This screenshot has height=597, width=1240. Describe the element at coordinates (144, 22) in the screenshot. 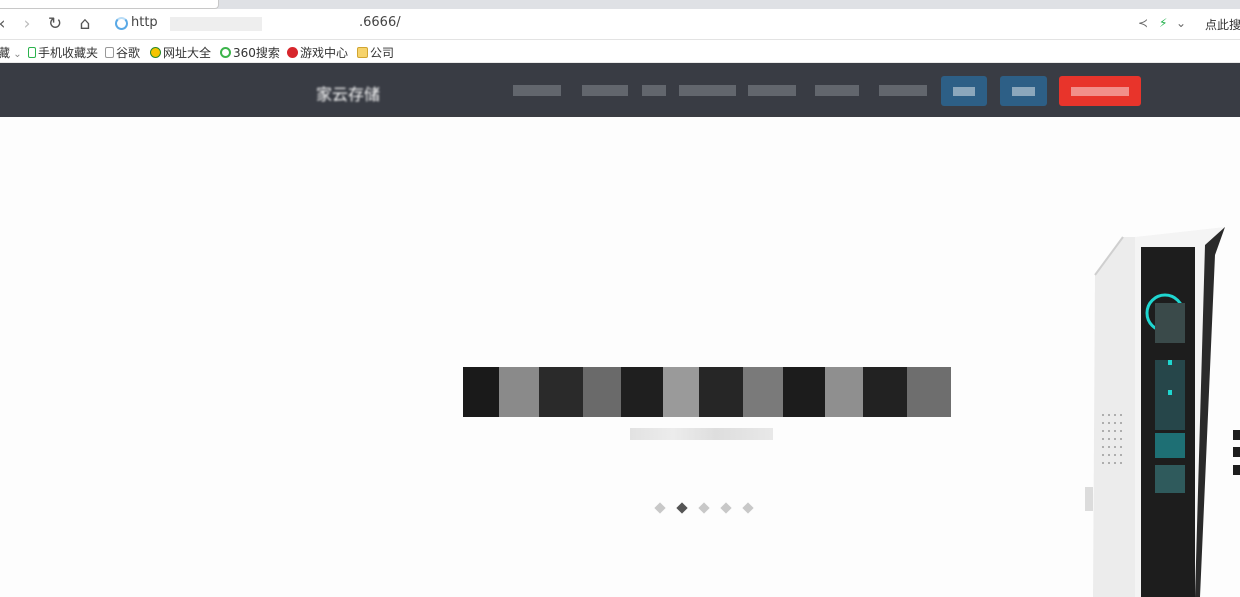

I see `address-prefix: http` at that location.